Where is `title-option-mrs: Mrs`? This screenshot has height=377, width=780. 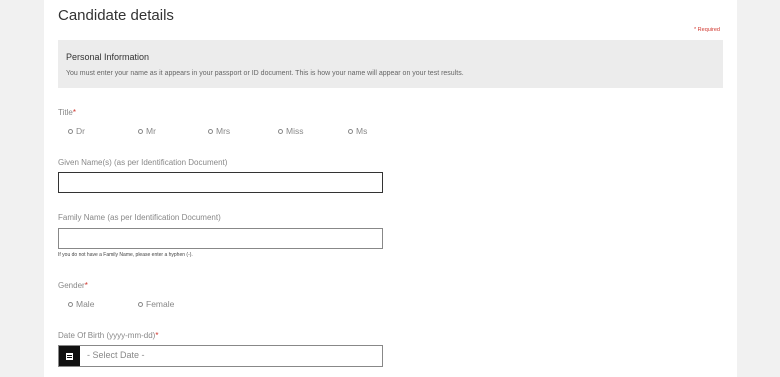
title-option-mrs: Mrs is located at coordinates (219, 131).